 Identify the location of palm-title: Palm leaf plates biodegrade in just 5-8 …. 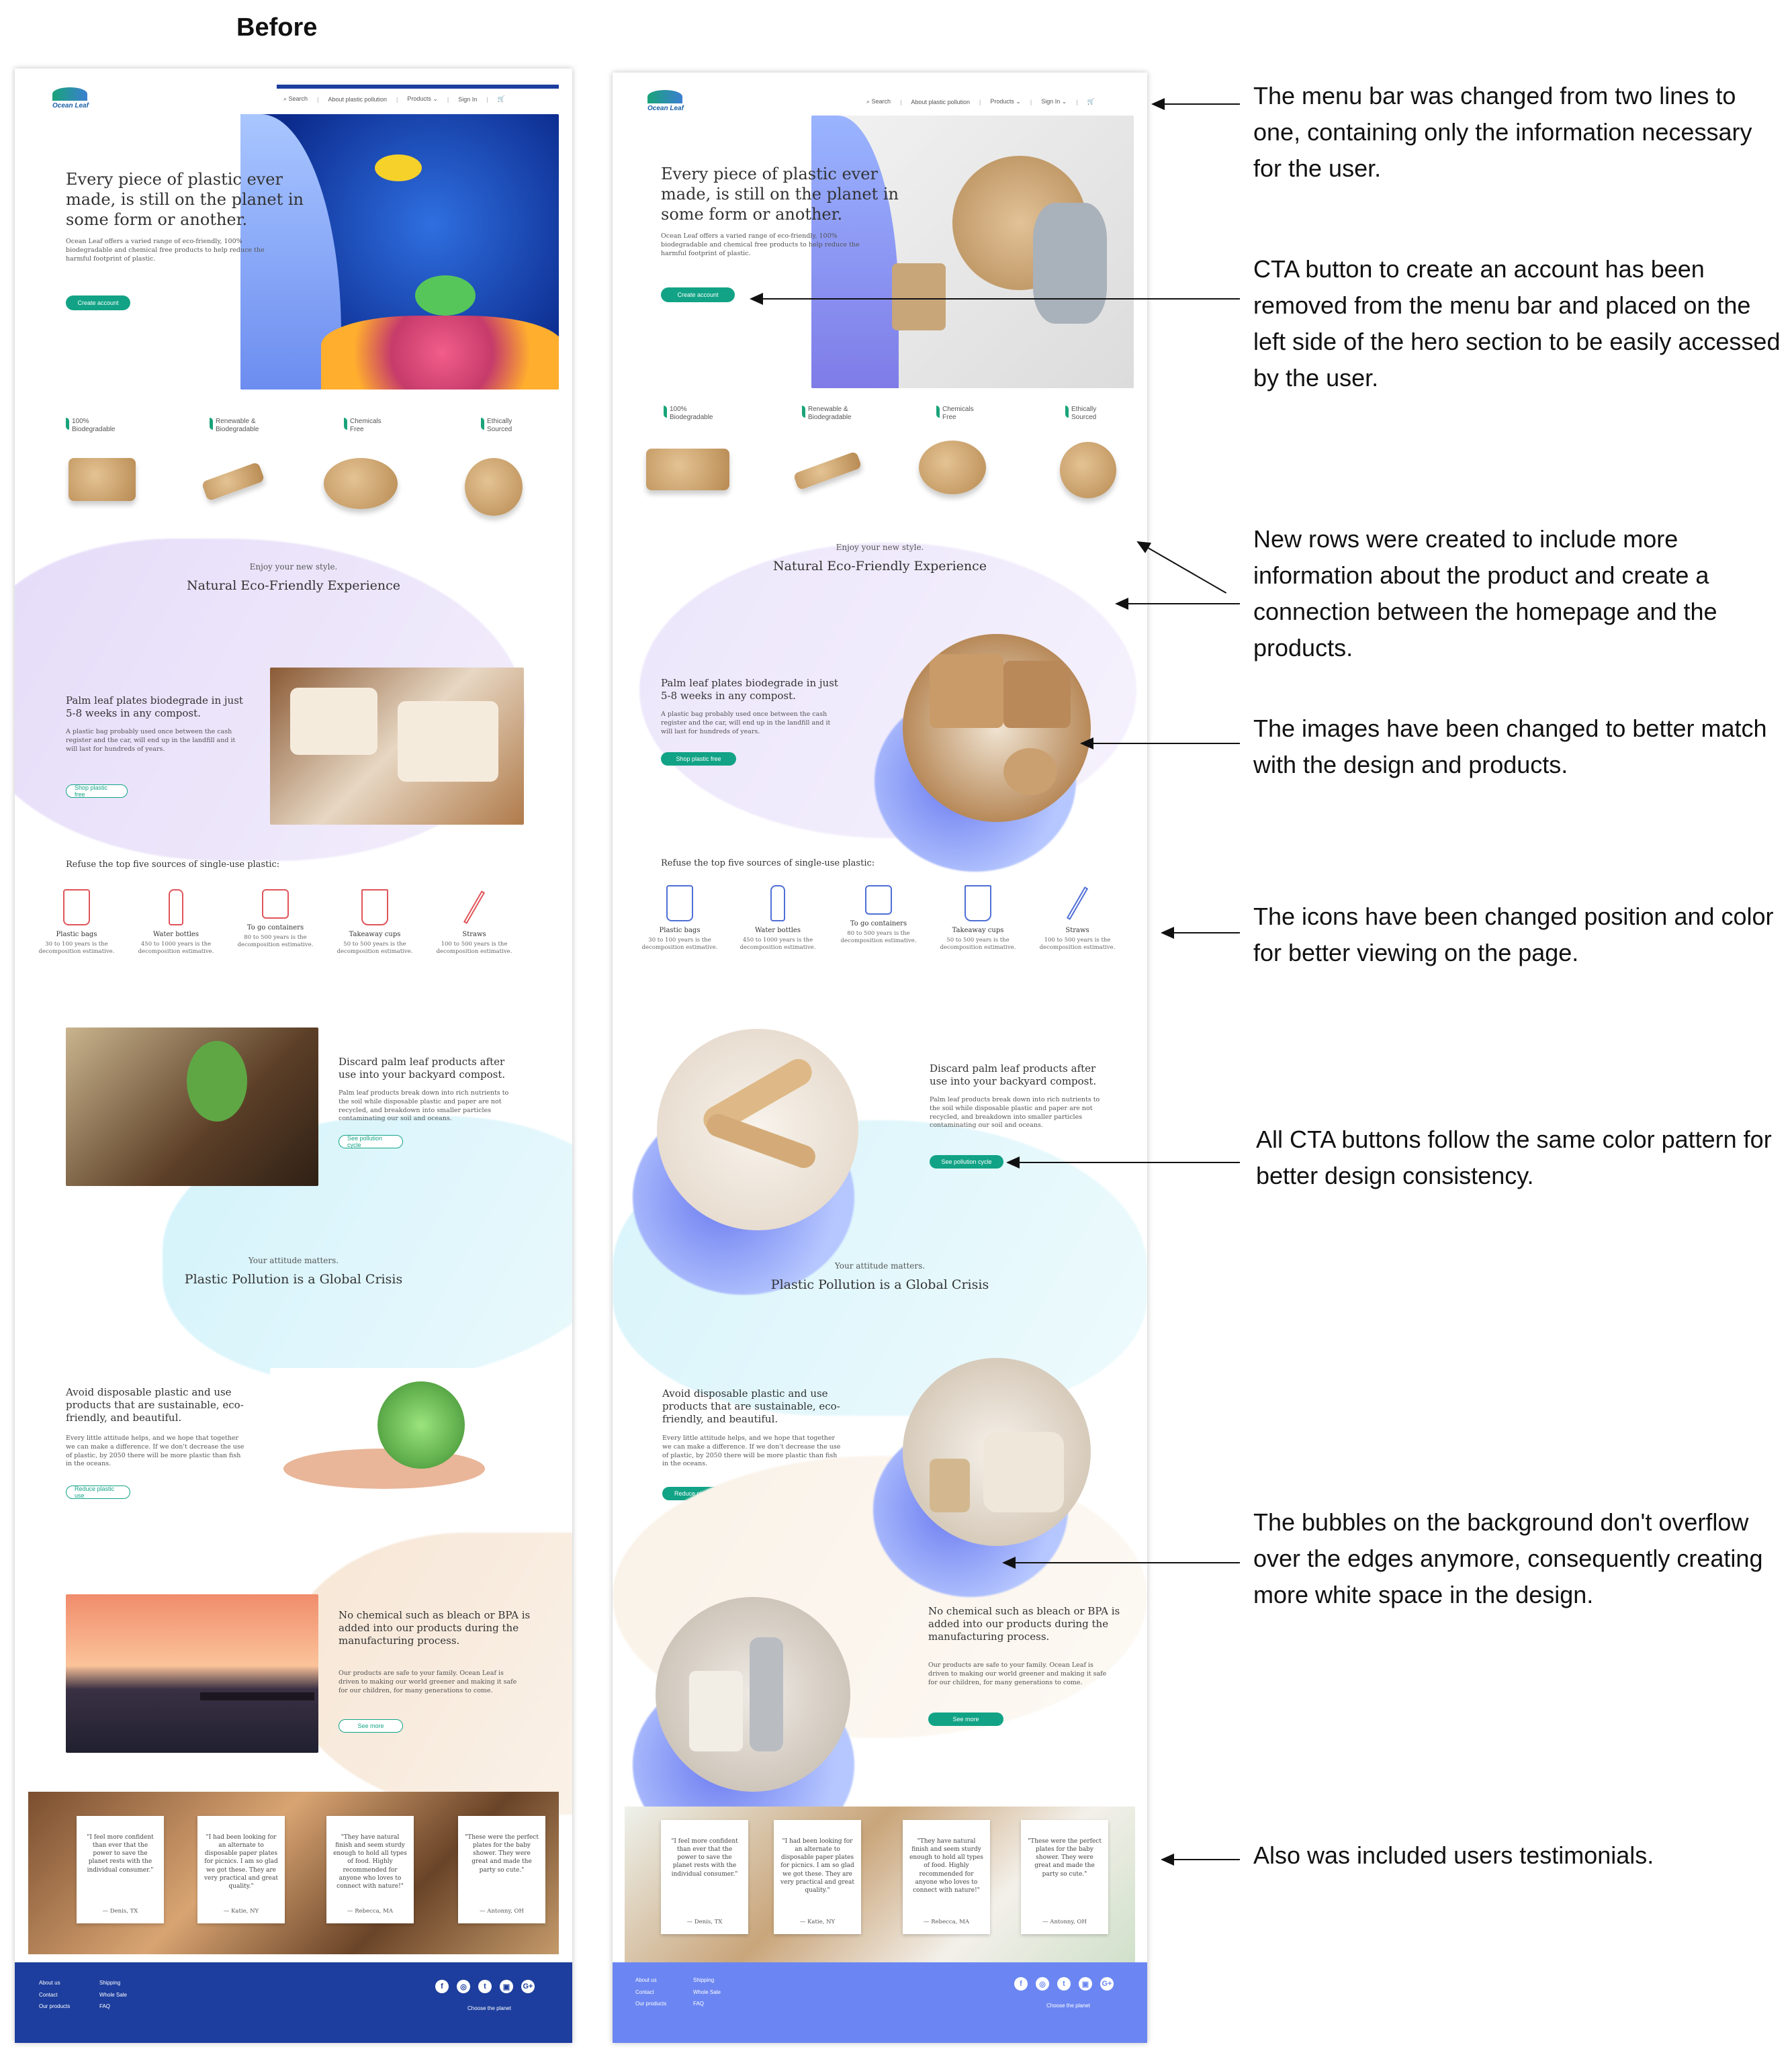
(155, 706).